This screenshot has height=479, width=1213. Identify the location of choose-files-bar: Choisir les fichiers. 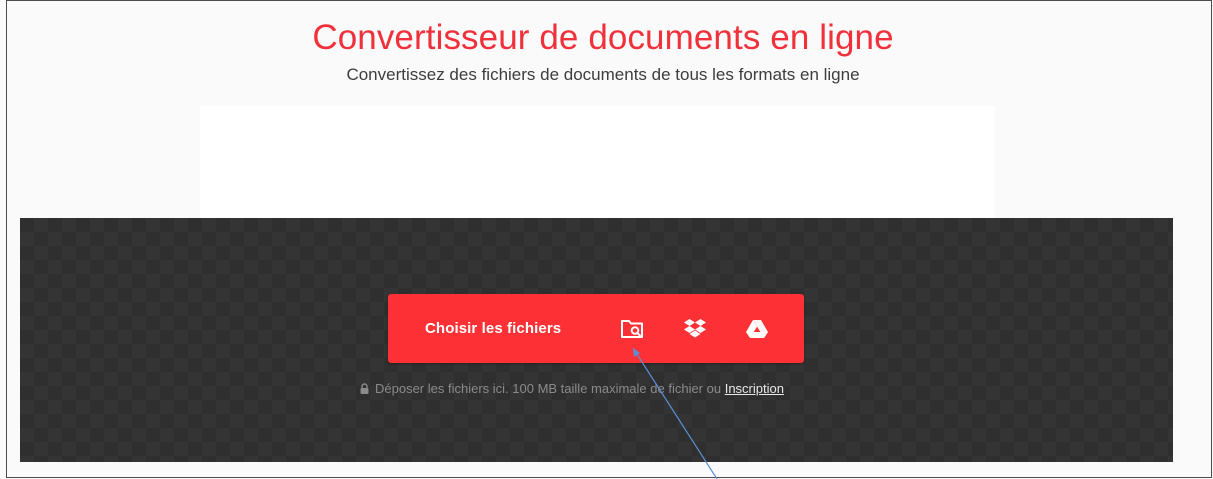
(596, 328).